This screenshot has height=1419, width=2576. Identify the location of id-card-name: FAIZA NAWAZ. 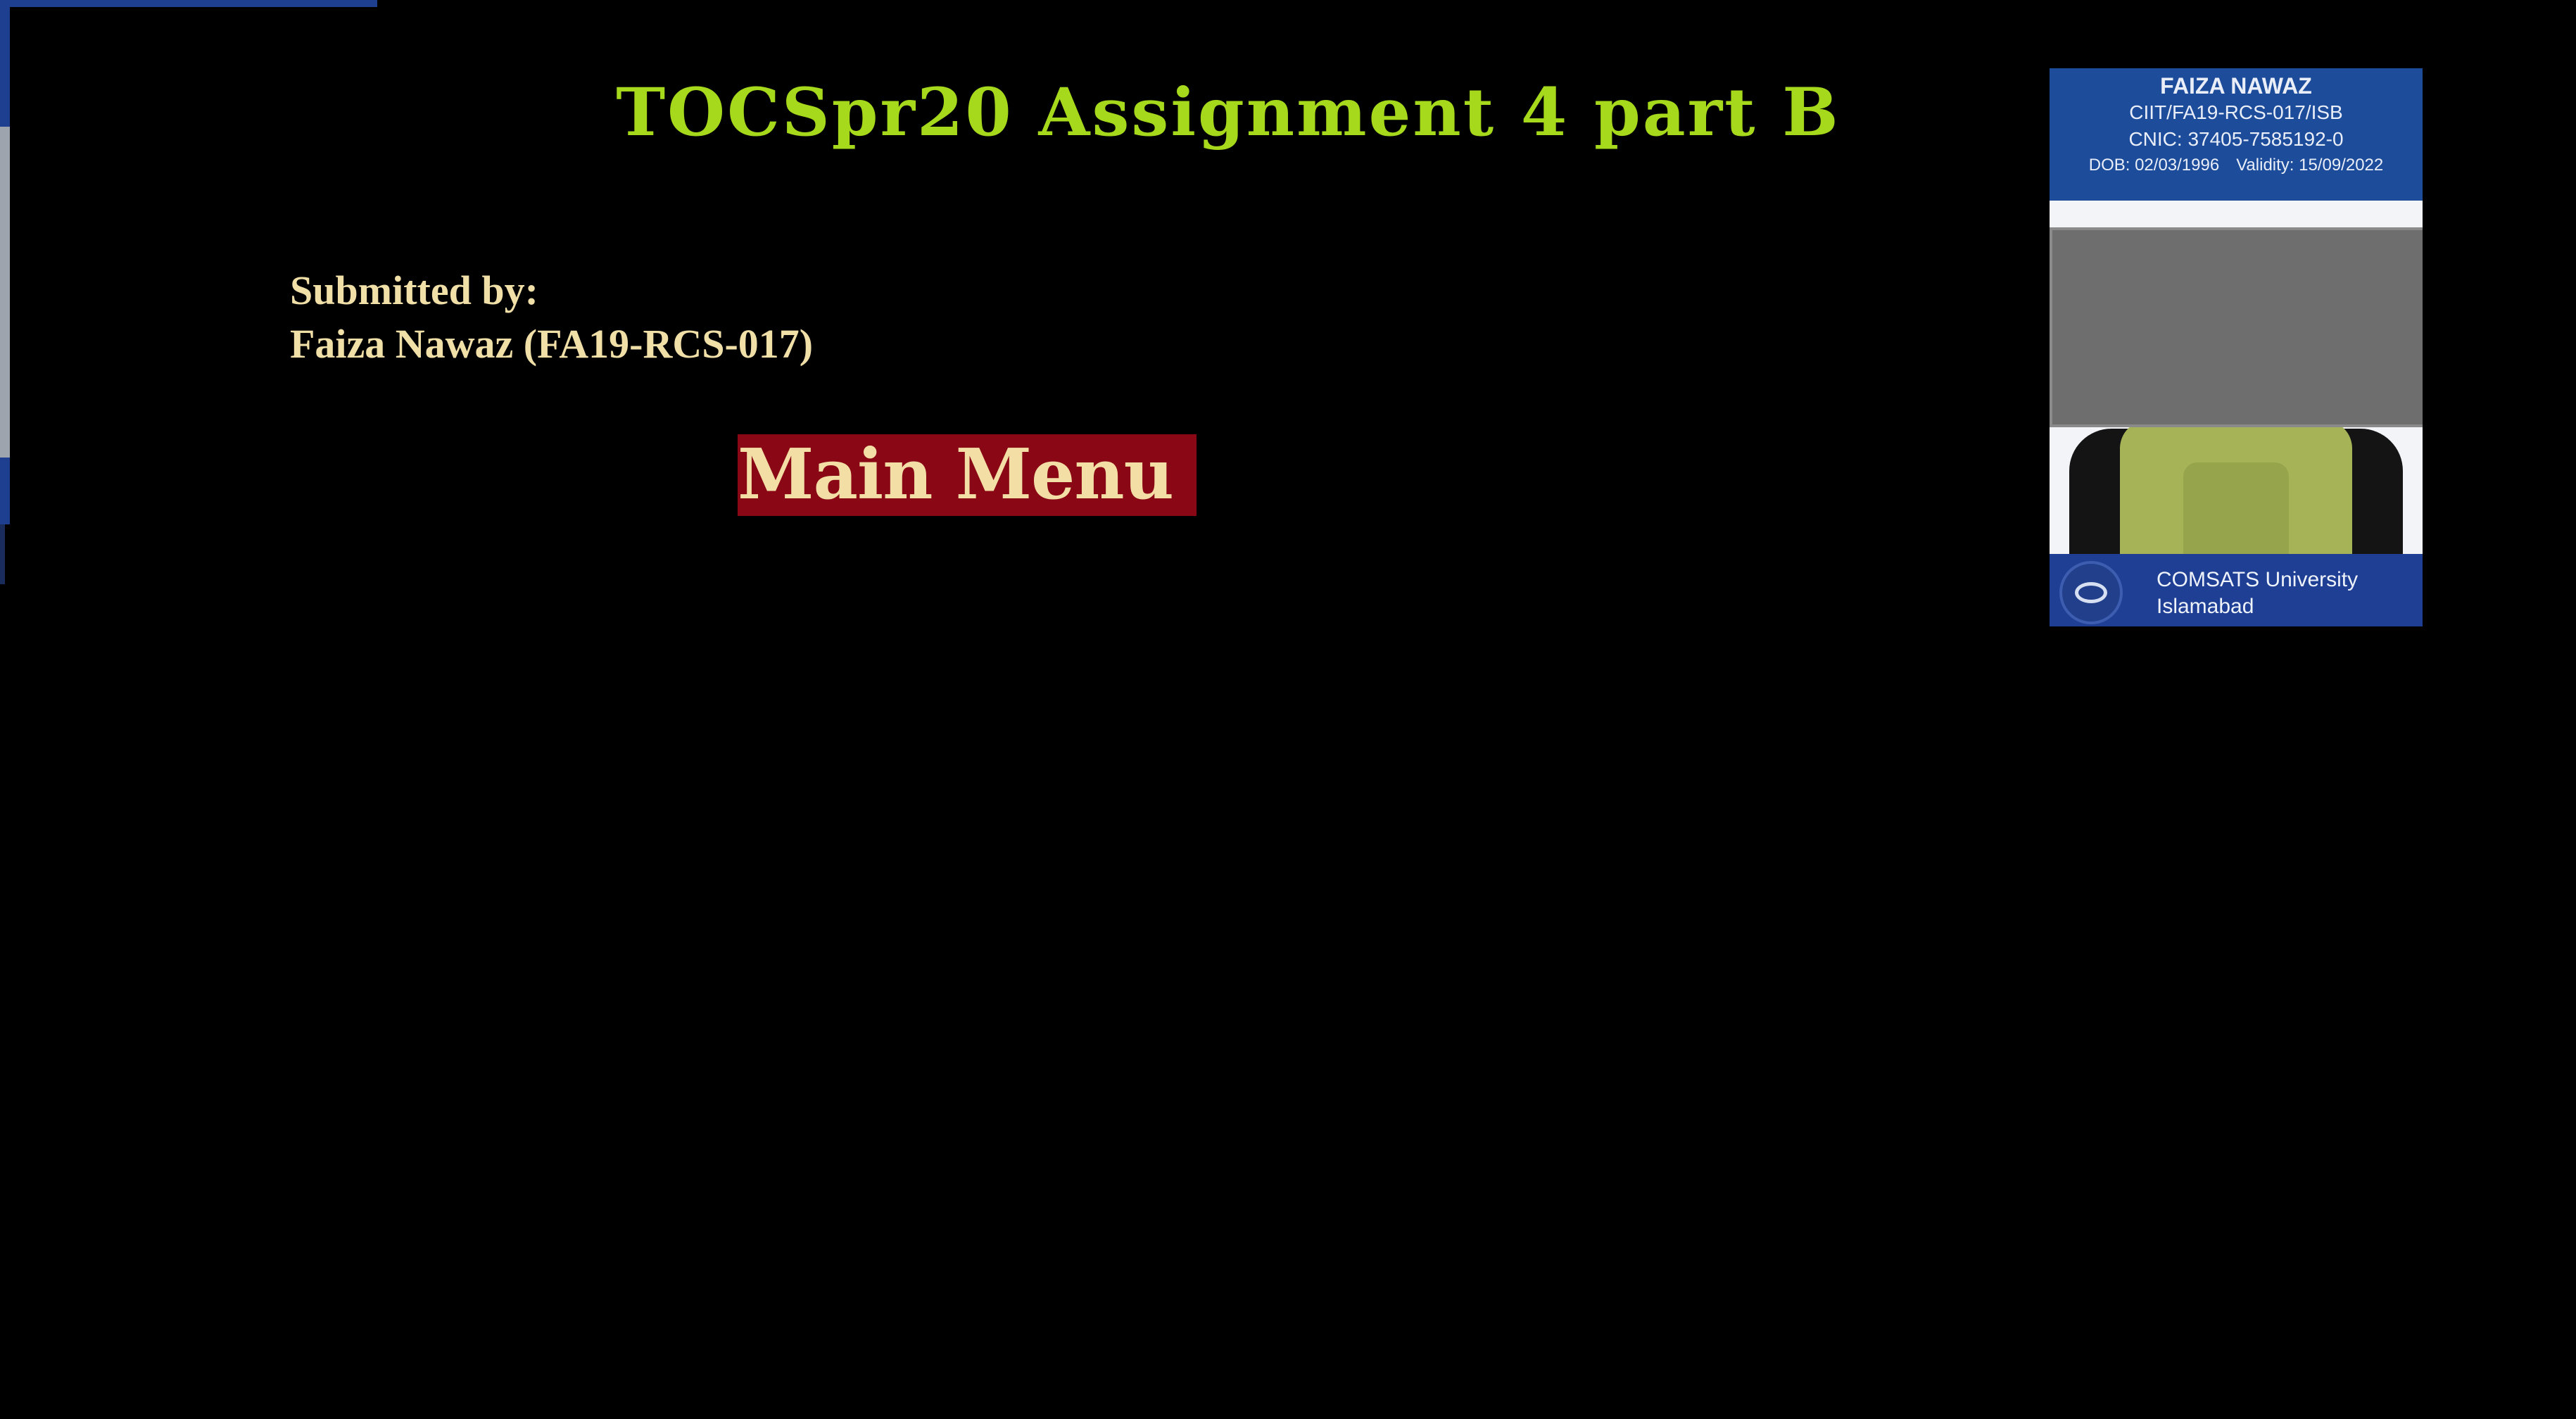
(2236, 86).